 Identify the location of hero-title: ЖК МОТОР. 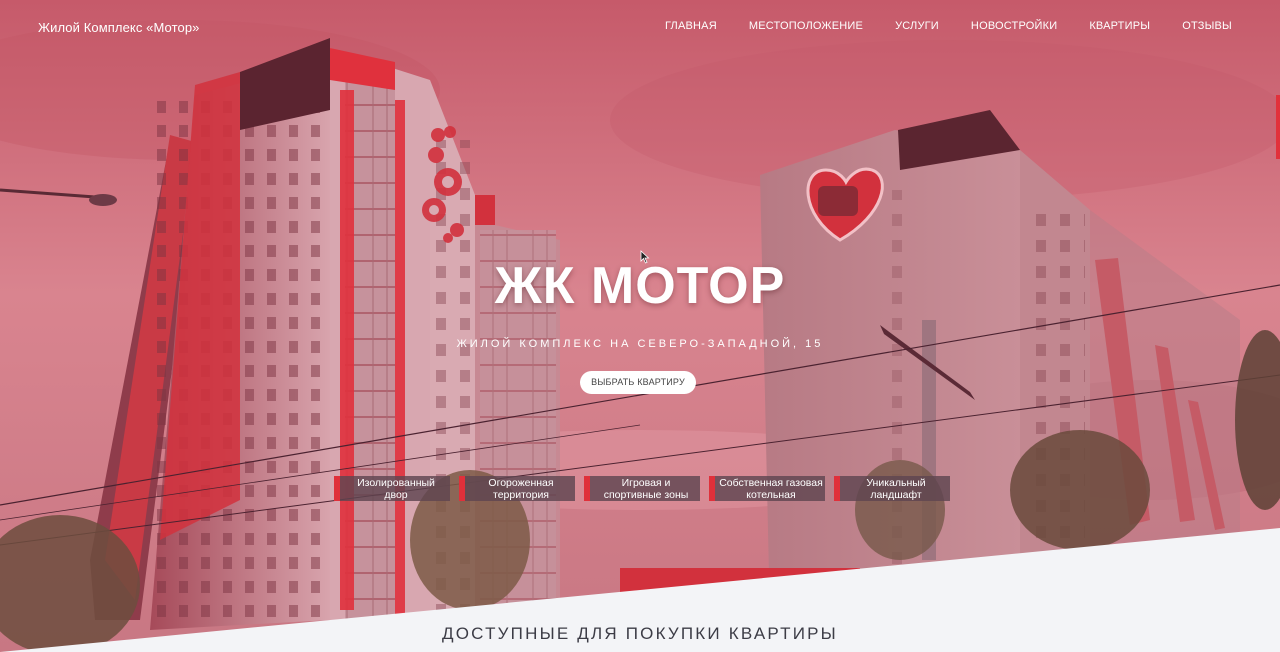
(640, 286).